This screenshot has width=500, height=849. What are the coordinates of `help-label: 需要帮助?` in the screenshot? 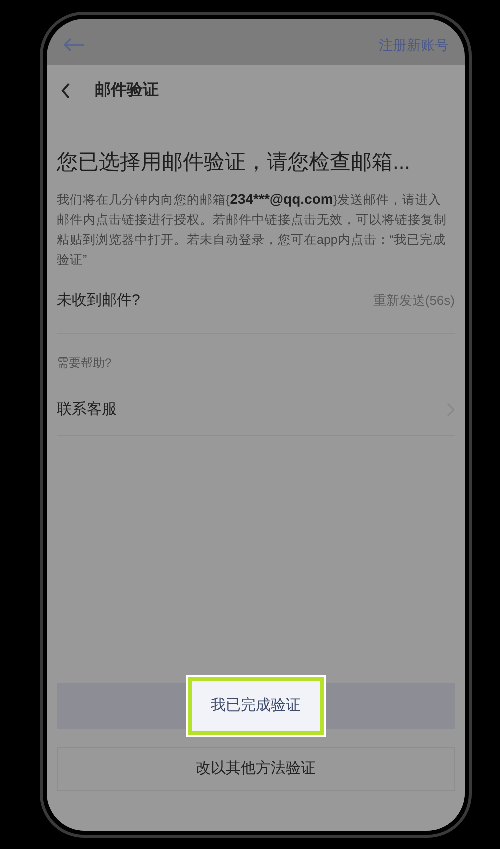 It's located at (85, 363).